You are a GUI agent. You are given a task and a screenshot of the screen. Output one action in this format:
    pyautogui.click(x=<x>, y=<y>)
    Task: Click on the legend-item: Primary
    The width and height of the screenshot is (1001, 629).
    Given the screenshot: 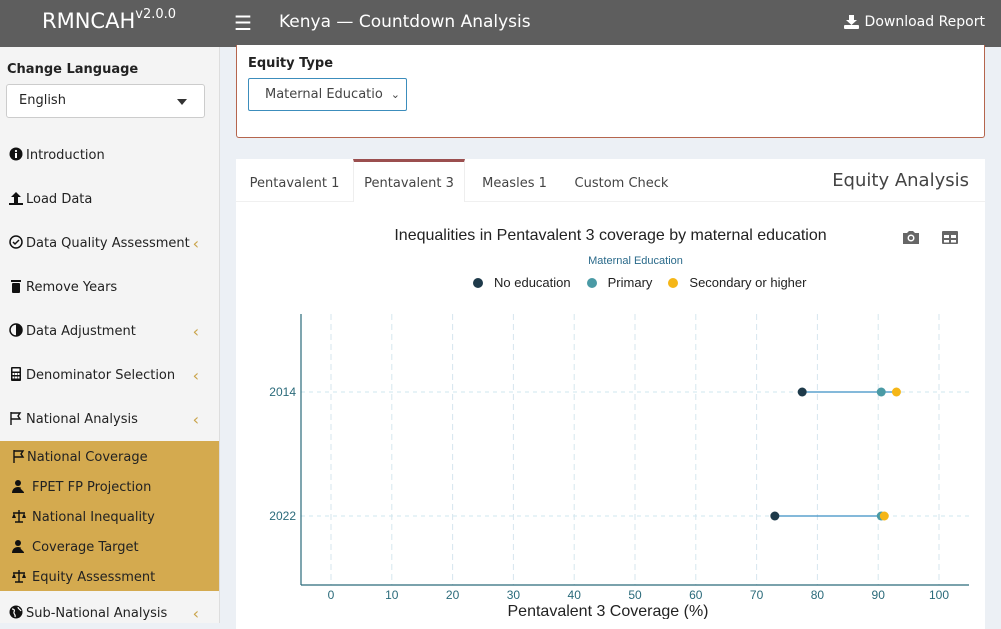 What is the action you would take?
    pyautogui.click(x=619, y=282)
    